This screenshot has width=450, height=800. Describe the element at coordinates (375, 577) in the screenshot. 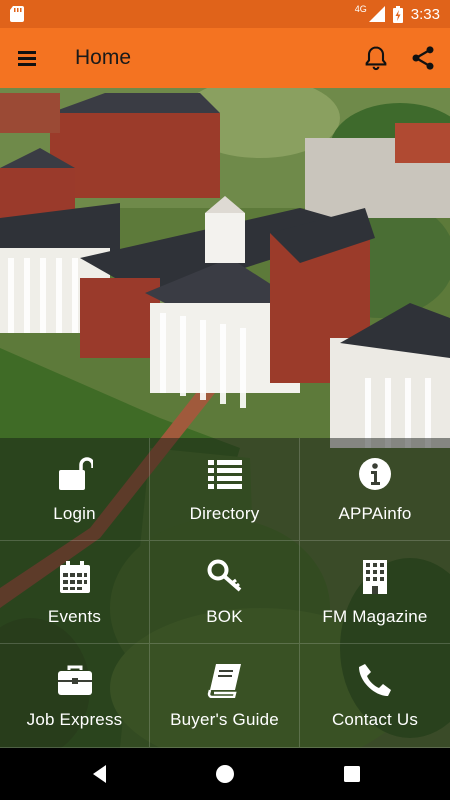

I see `building-icon` at that location.